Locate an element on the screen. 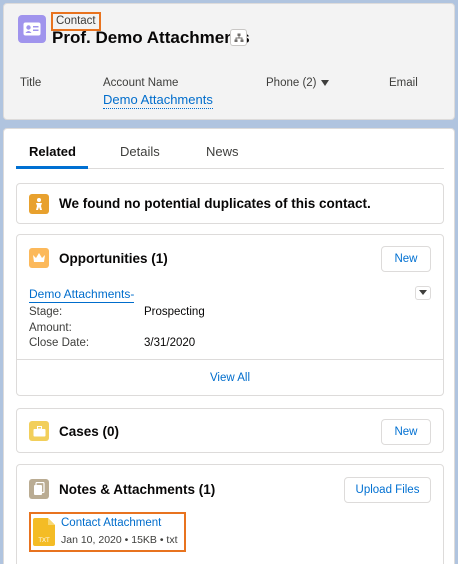  upload-files-button: Upload Files is located at coordinates (387, 490).